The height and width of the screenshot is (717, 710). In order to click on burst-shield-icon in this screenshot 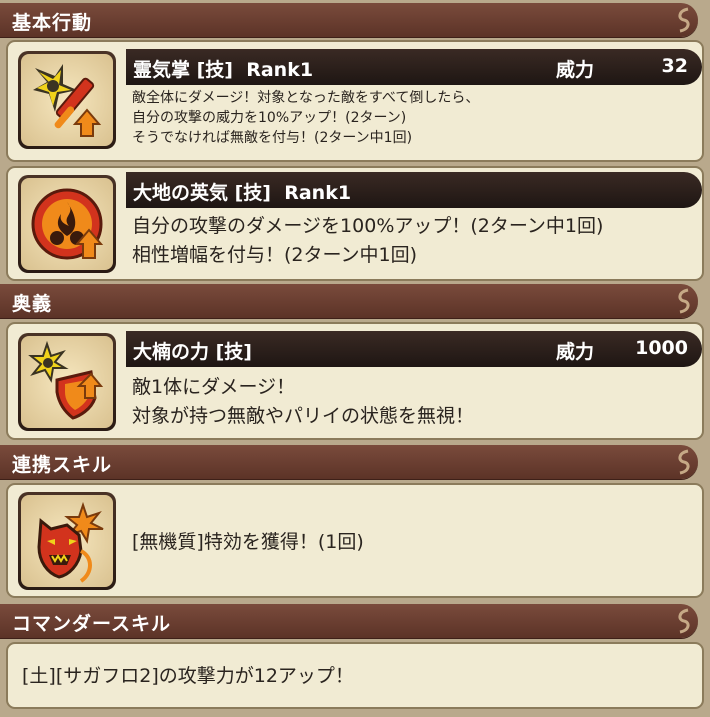, I will do `click(66, 380)`.